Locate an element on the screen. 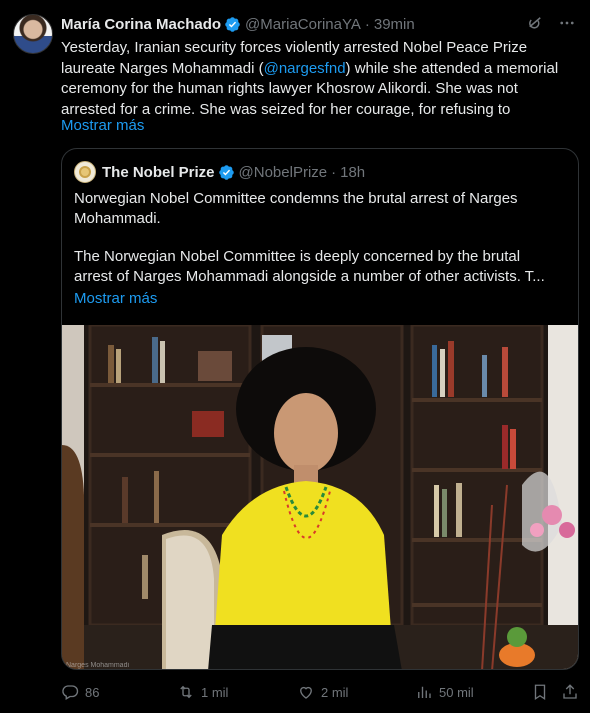 The width and height of the screenshot is (590, 713). author-name: María Corina Machado is located at coordinates (141, 24).